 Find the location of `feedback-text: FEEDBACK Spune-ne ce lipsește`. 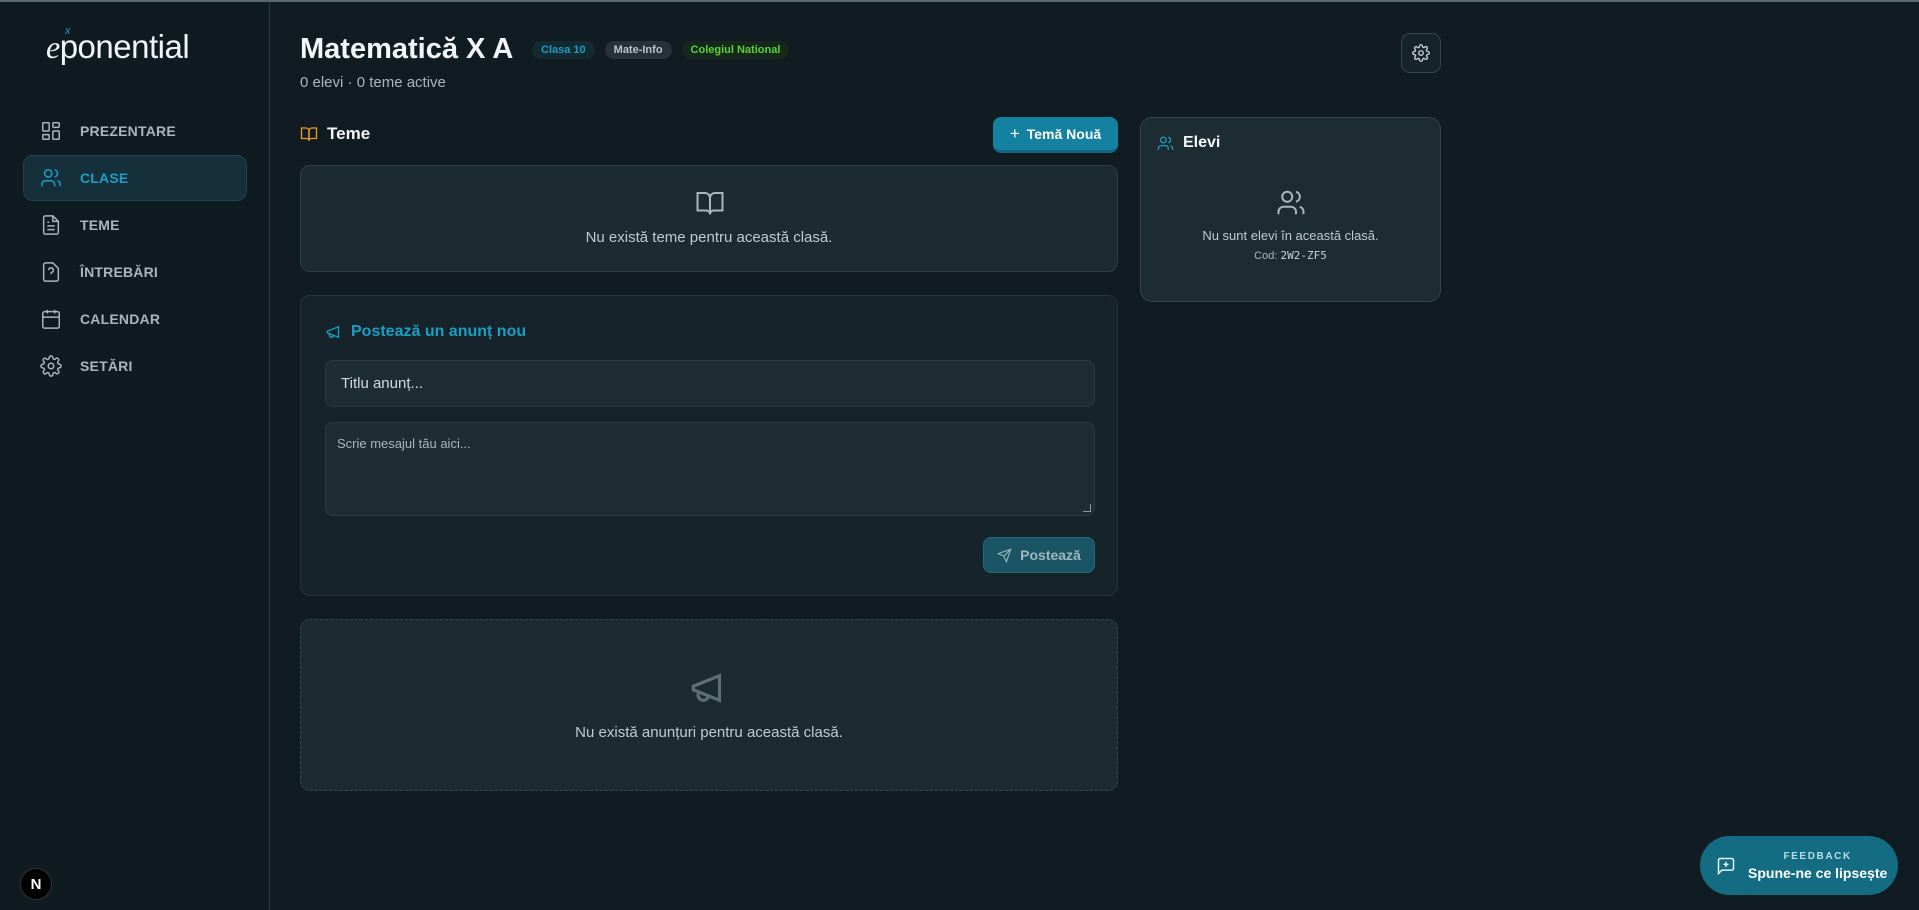

feedback-text: FEEDBACK Spune-ne ce lipsește is located at coordinates (1817, 866).